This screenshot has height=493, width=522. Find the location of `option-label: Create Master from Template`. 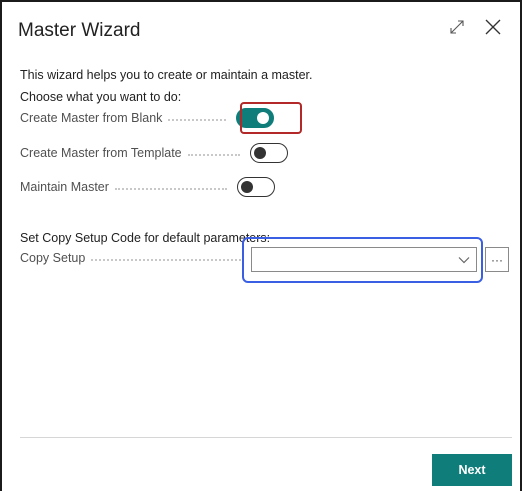

option-label: Create Master from Template is located at coordinates (101, 153).